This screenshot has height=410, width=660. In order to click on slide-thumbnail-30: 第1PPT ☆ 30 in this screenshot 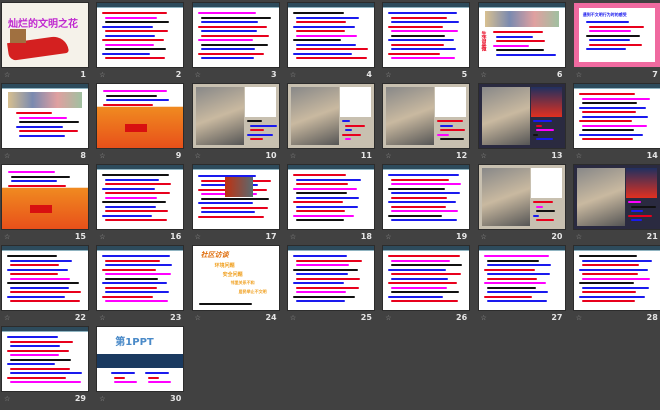, I will do `click(140, 366)`.